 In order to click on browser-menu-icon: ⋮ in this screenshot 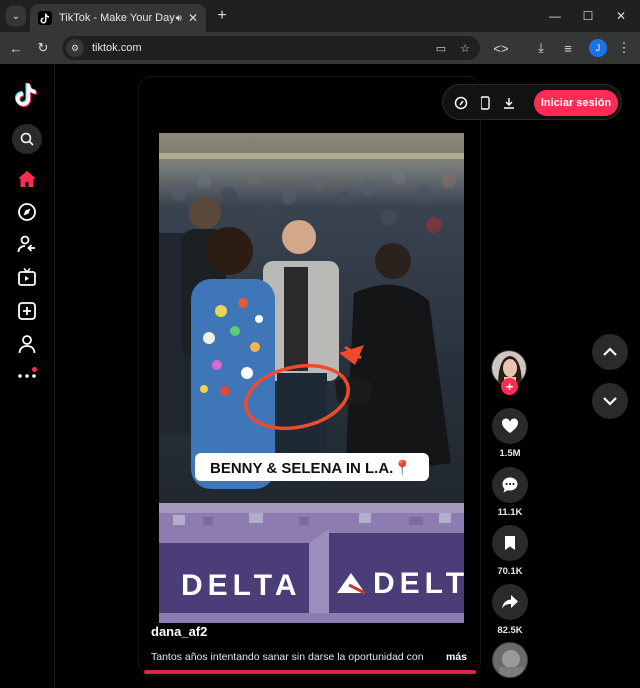, I will do `click(624, 48)`.